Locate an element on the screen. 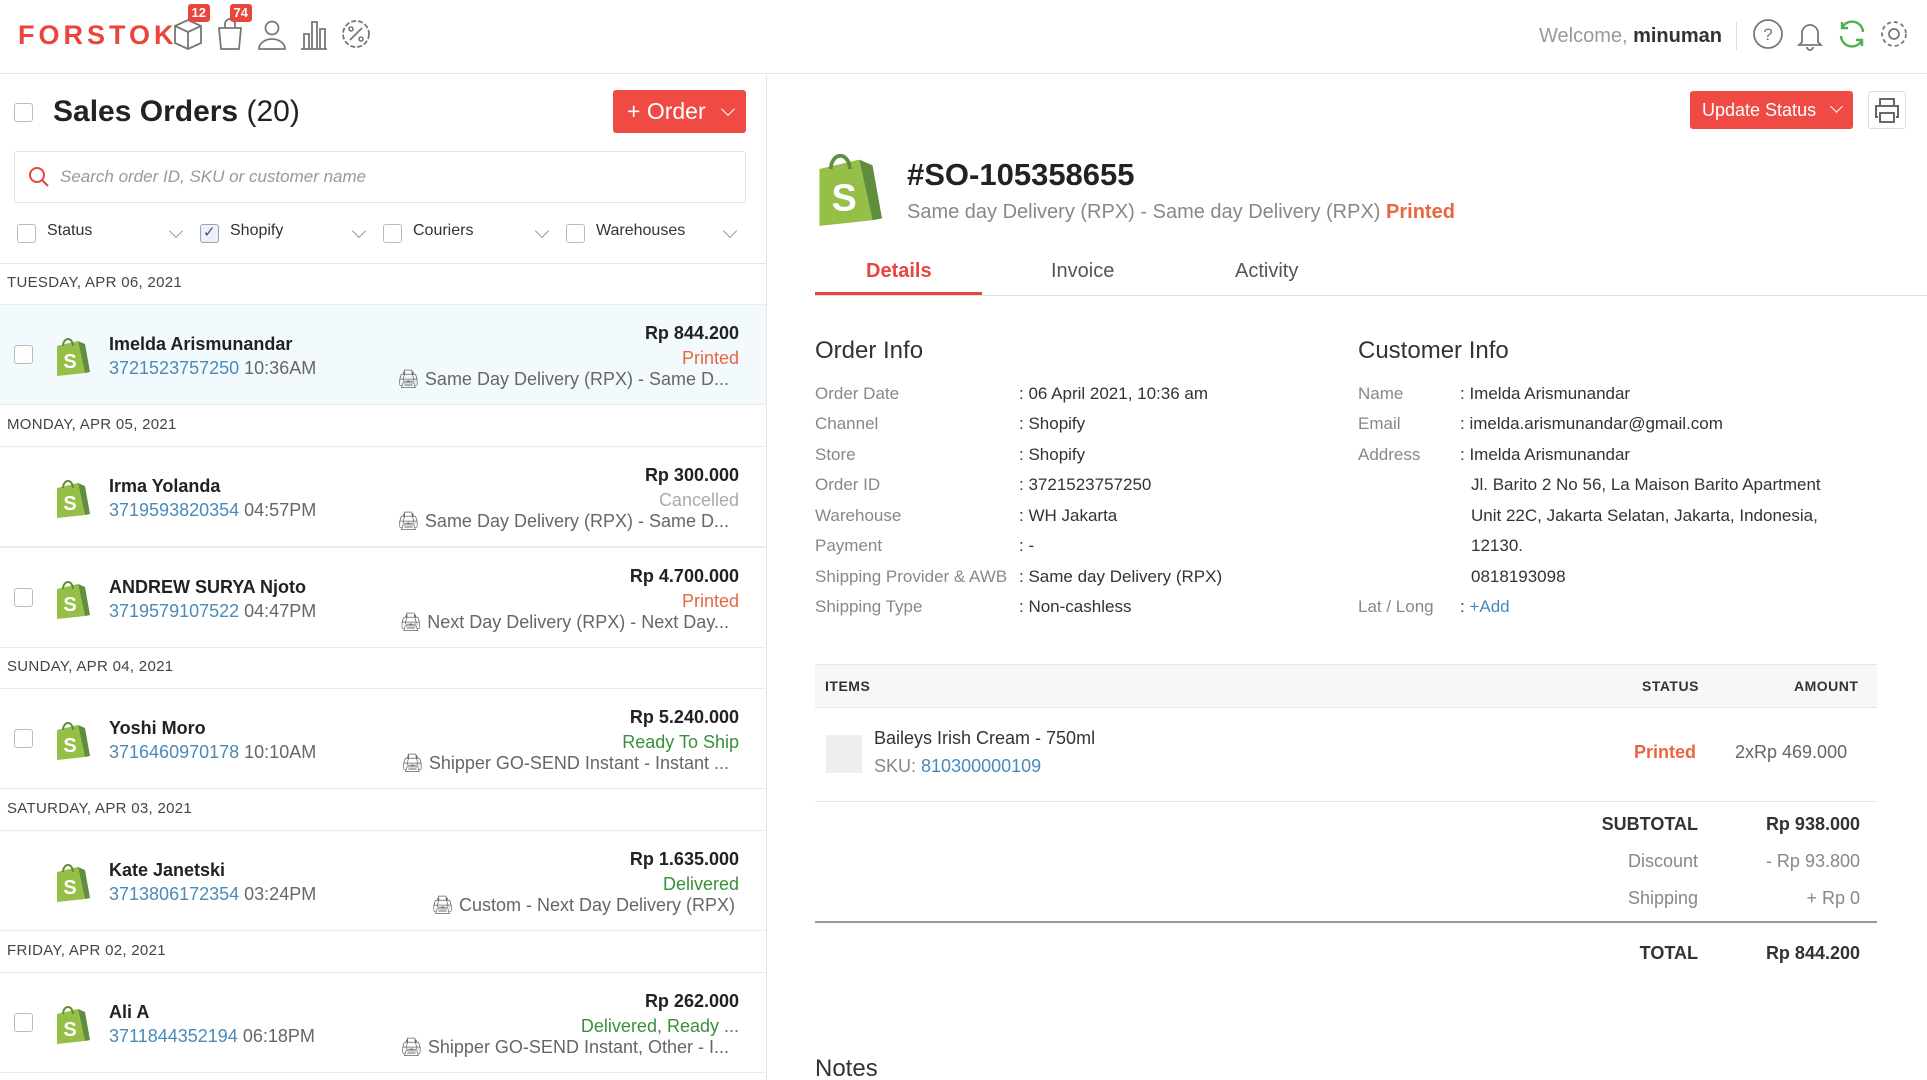  welcome-text: Welcome, minuman is located at coordinates (1630, 36).